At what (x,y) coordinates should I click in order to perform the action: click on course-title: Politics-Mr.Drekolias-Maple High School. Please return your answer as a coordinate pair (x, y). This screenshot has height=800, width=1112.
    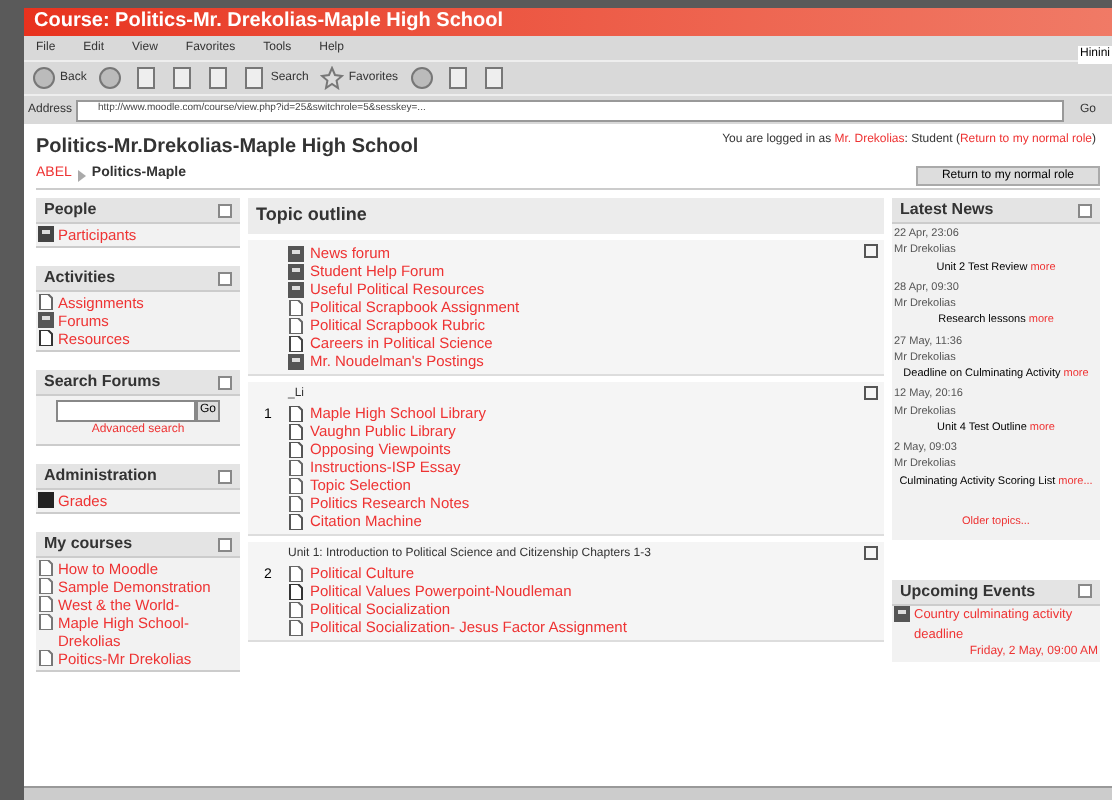
    Looking at the image, I should click on (227, 148).